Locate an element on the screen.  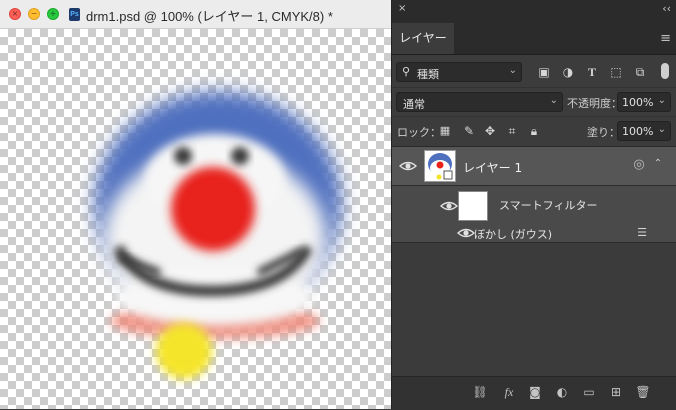
filter-item-label: ぼかし (ガウス) is located at coordinates (513, 234).